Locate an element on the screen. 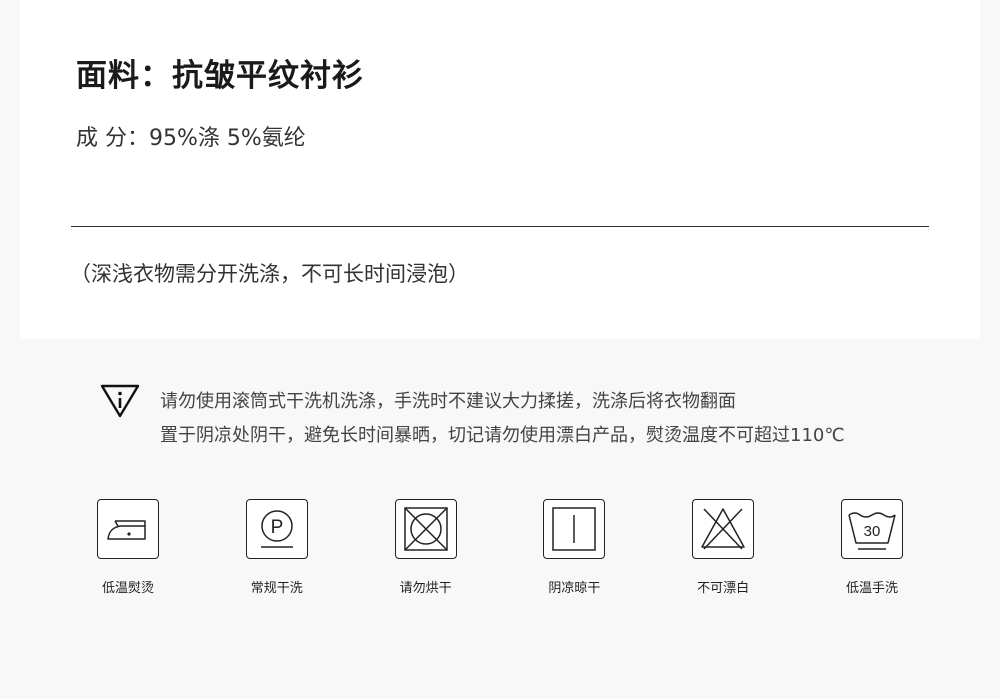  iron-low-icon is located at coordinates (128, 529).